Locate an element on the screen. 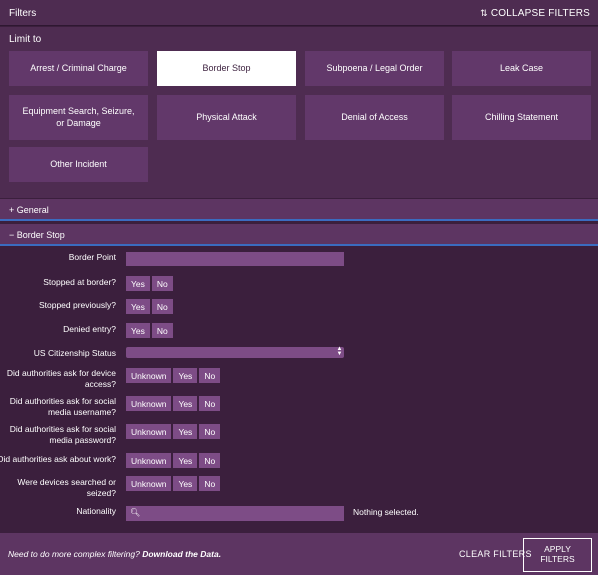  download-data-link: Download the Data. is located at coordinates (181, 554).